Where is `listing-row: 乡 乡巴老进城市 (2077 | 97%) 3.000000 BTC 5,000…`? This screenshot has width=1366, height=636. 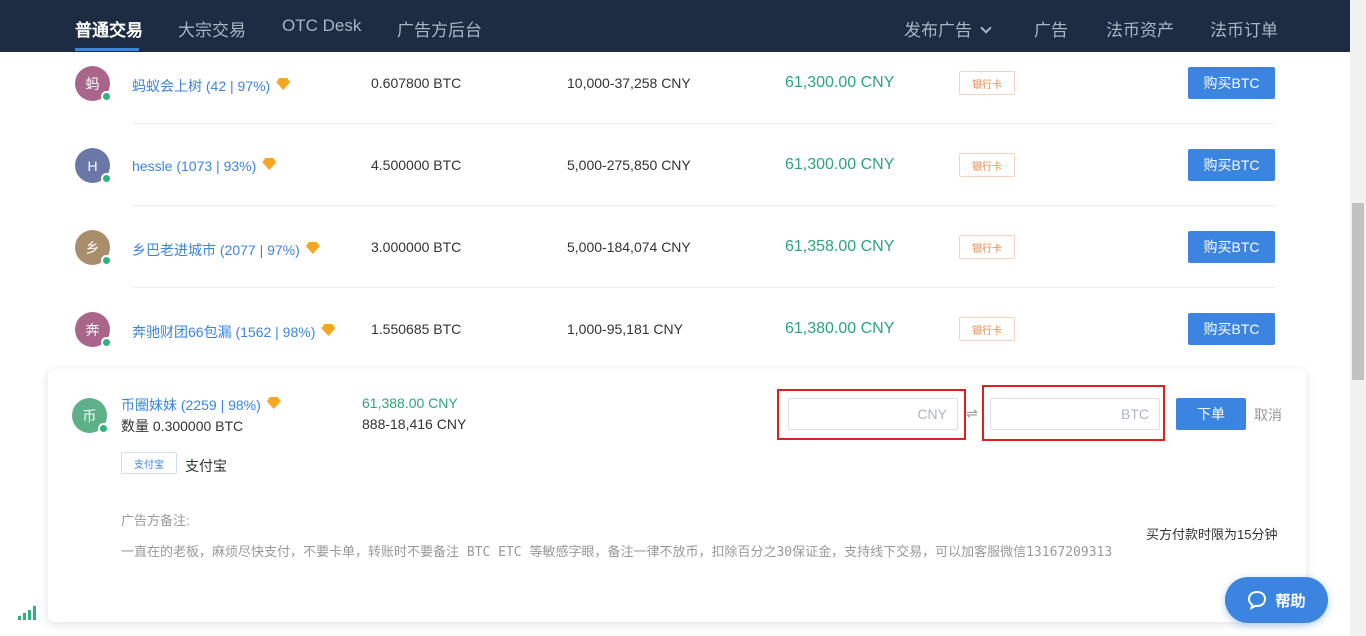
listing-row: 乡 乡巴老进城市 (2077 | 97%) 3.000000 BTC 5,000… is located at coordinates (675, 247).